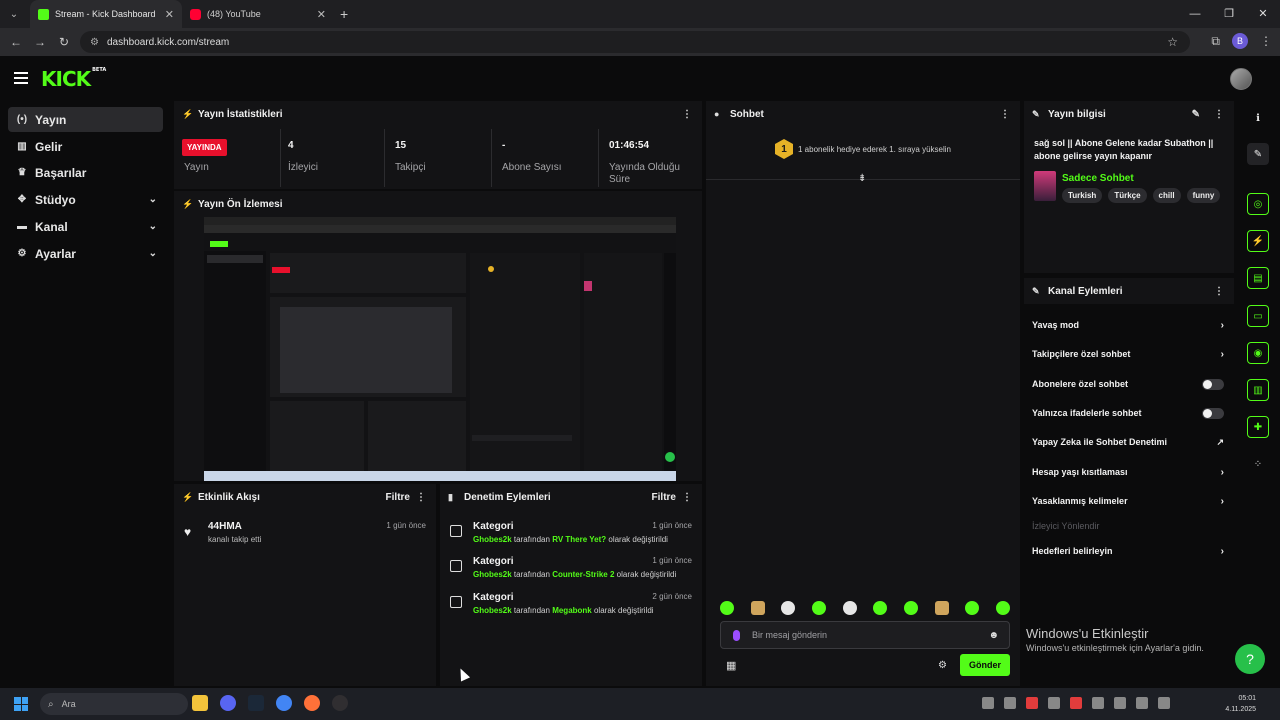  Describe the element at coordinates (1258, 118) in the screenshot. I see `info-icon: ℹ` at that location.